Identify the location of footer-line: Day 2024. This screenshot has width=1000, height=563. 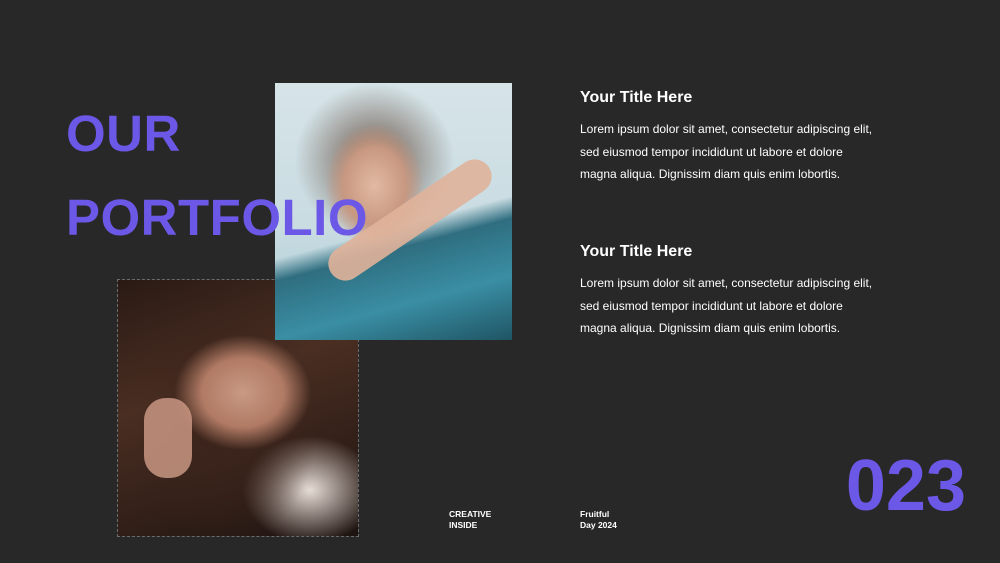
(598, 525).